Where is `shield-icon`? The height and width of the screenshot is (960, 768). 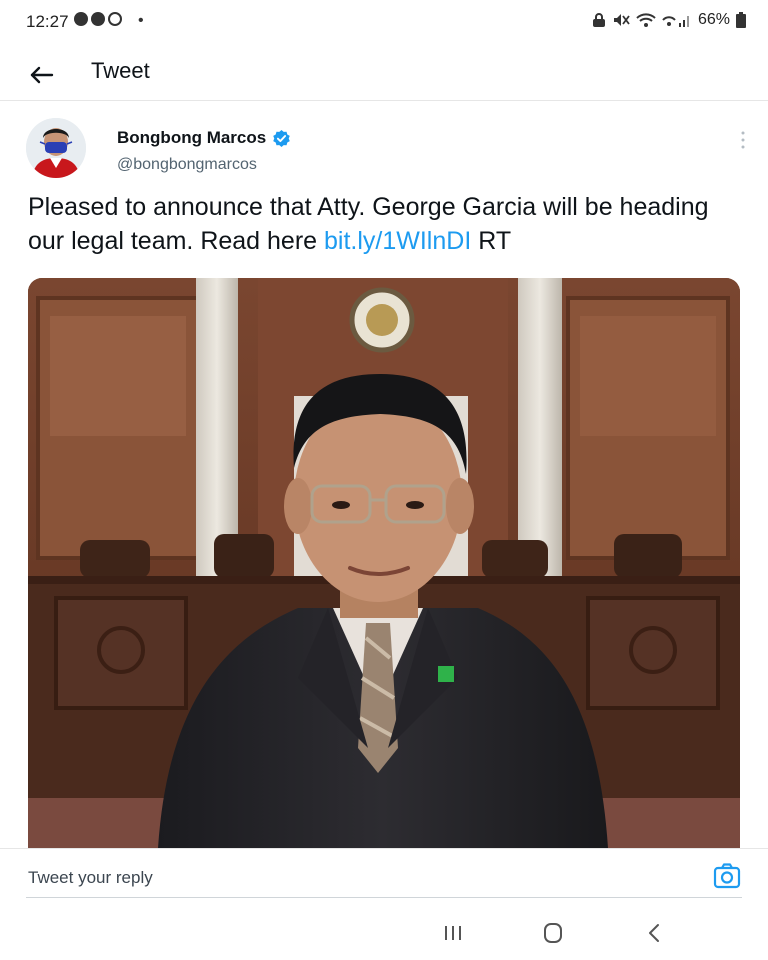
shield-icon is located at coordinates (81, 19).